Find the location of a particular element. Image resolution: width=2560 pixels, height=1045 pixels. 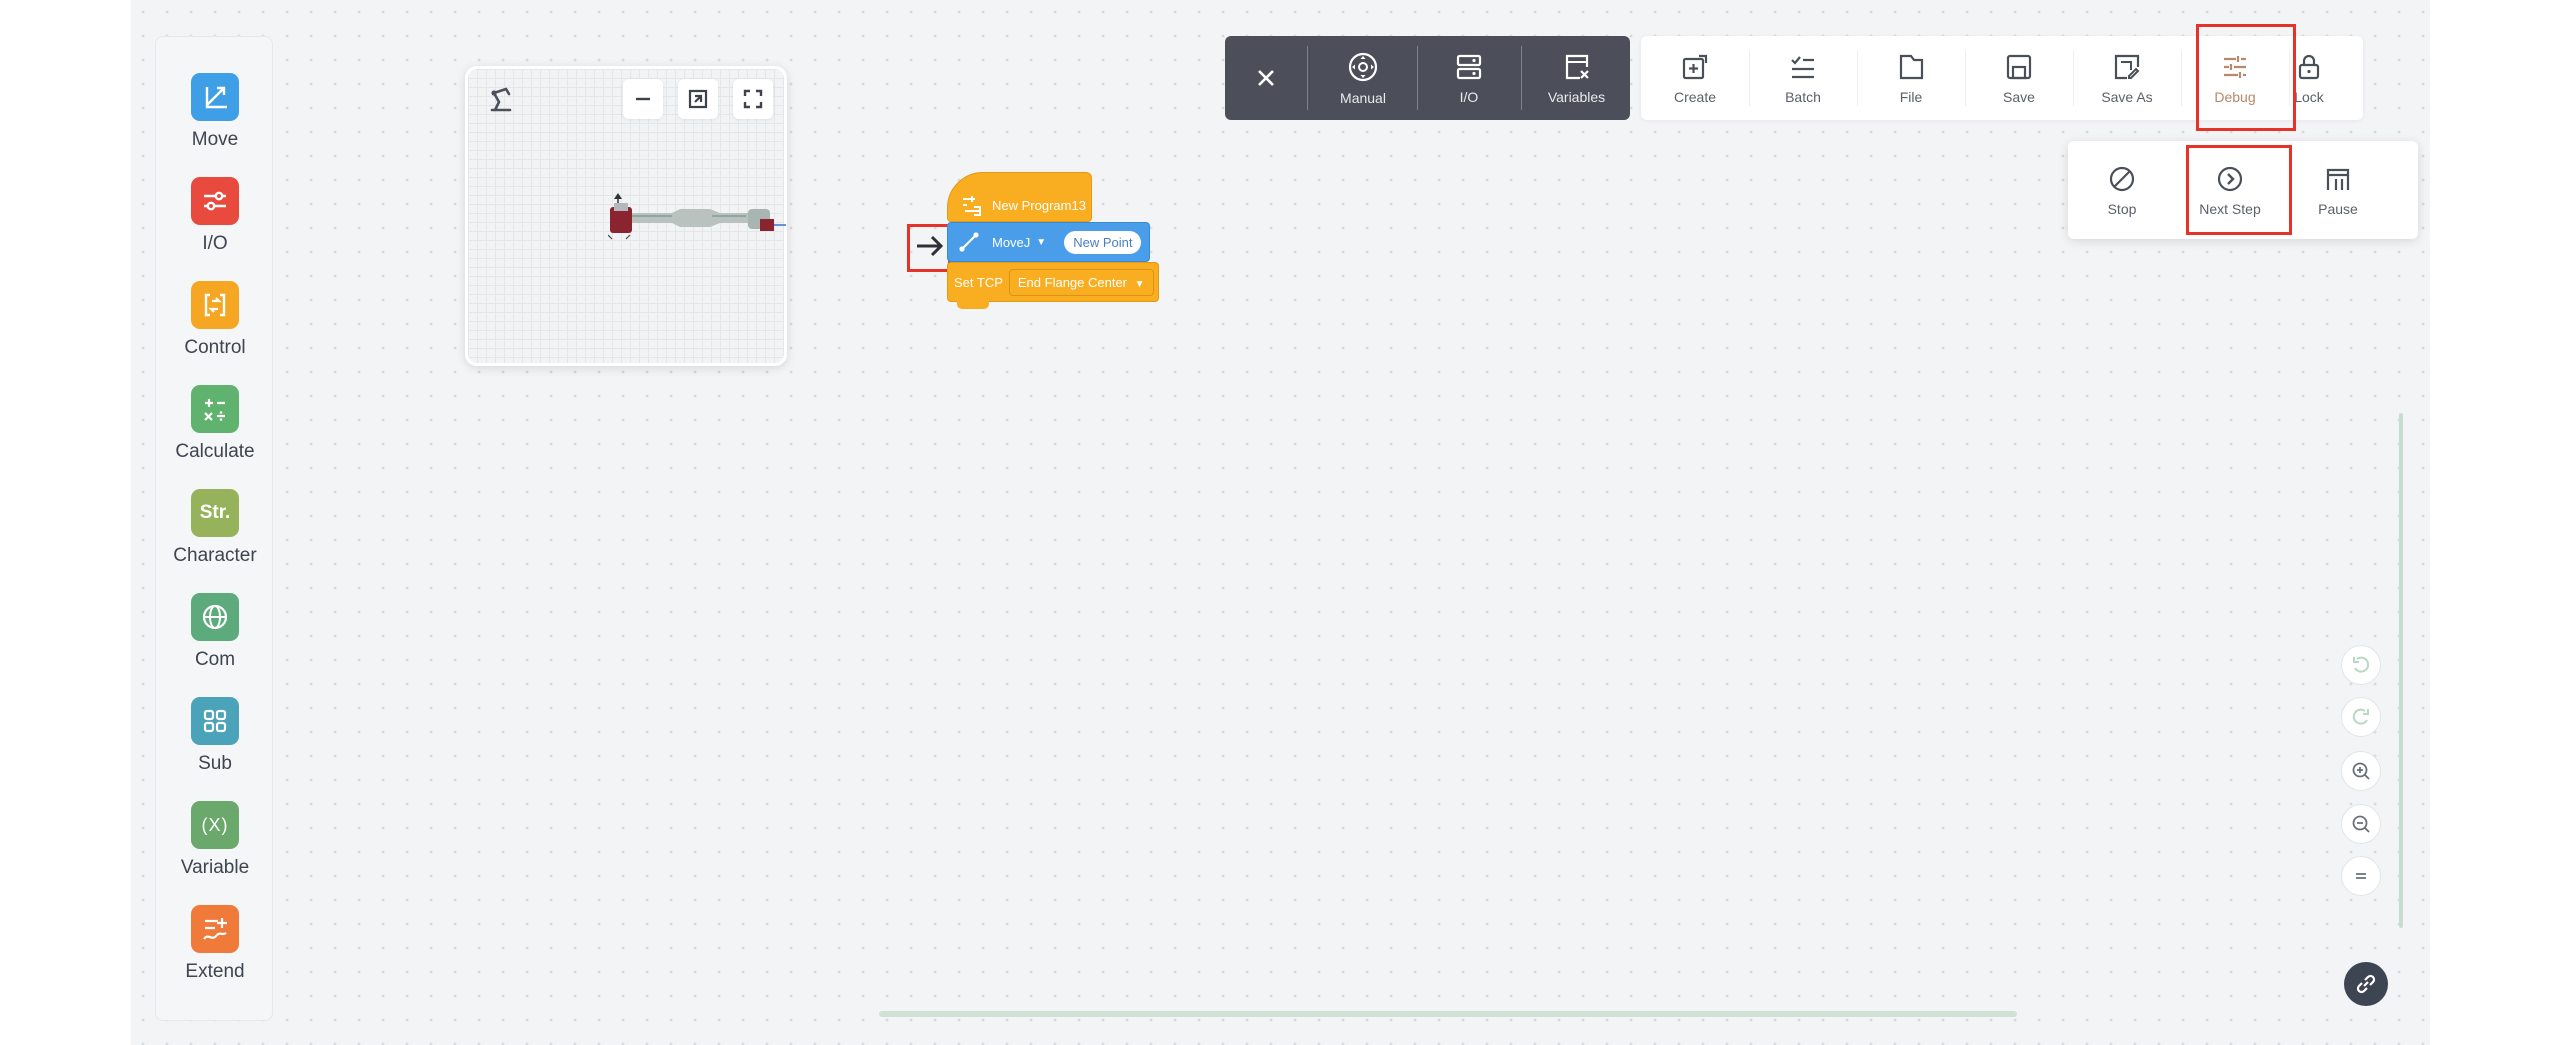

set-tcp-block: Set TCP End Flange Center ▼ is located at coordinates (1053, 282).